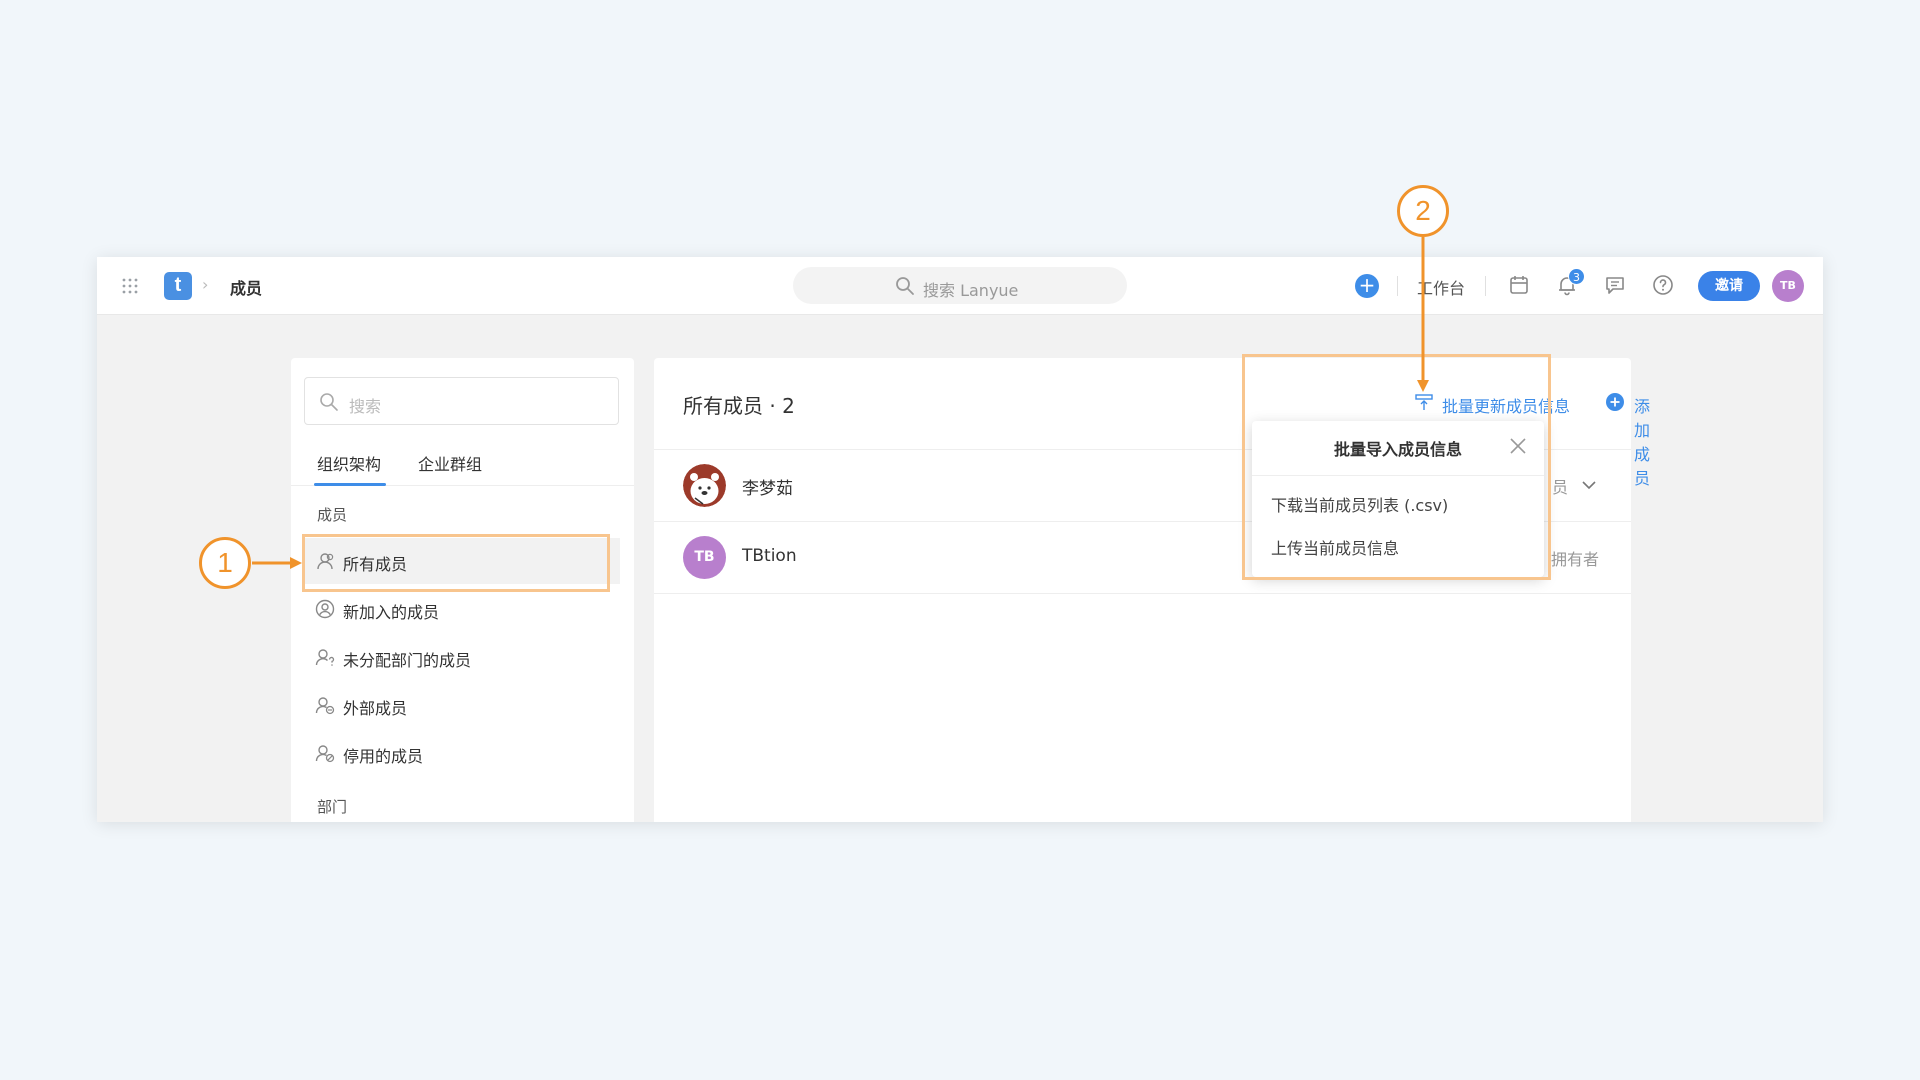 Image resolution: width=1920 pixels, height=1080 pixels. What do you see at coordinates (383, 756) in the screenshot?
I see `sidebar-item-label: 停用的成员` at bounding box center [383, 756].